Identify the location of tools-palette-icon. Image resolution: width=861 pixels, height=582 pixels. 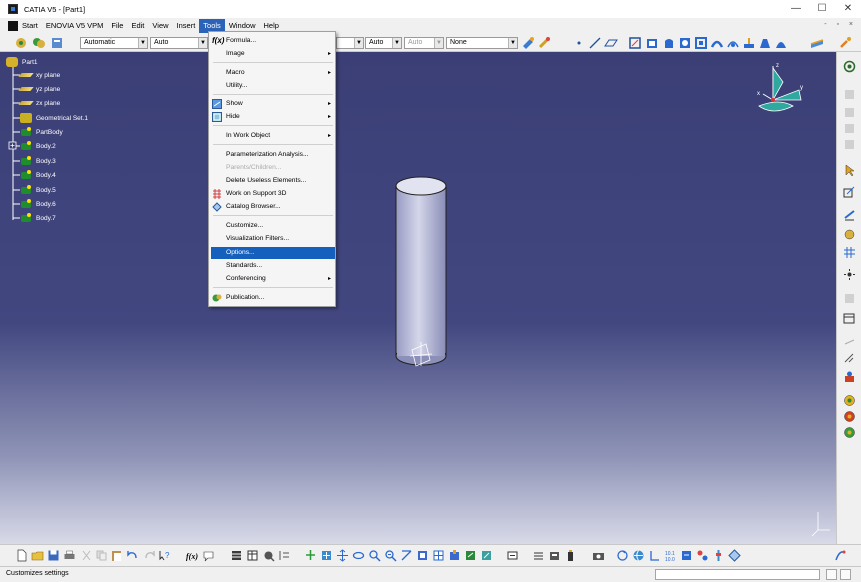
(702, 555).